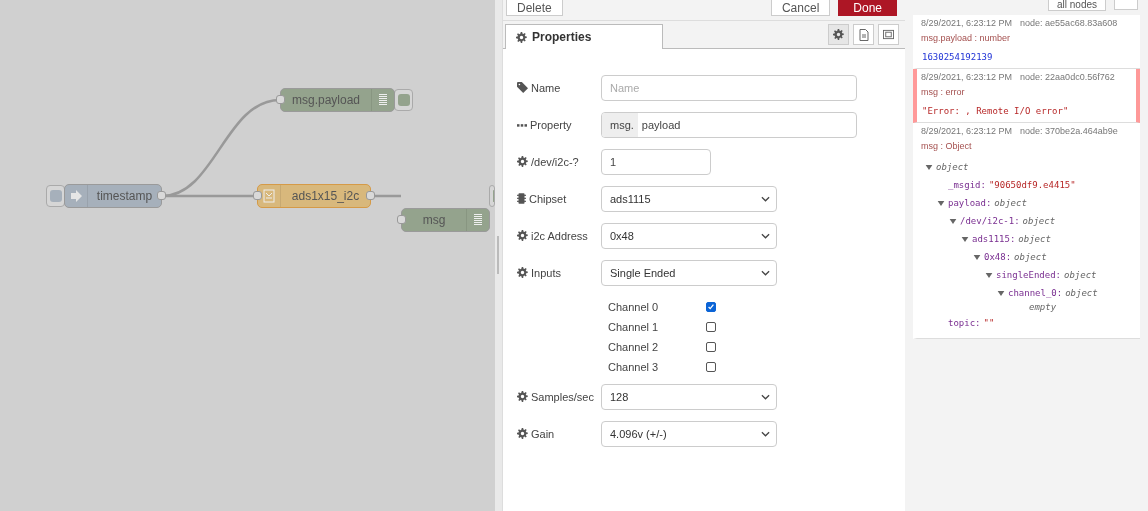 Image resolution: width=1148 pixels, height=511 pixels. What do you see at coordinates (543, 433) in the screenshot?
I see `field-label: Gain` at bounding box center [543, 433].